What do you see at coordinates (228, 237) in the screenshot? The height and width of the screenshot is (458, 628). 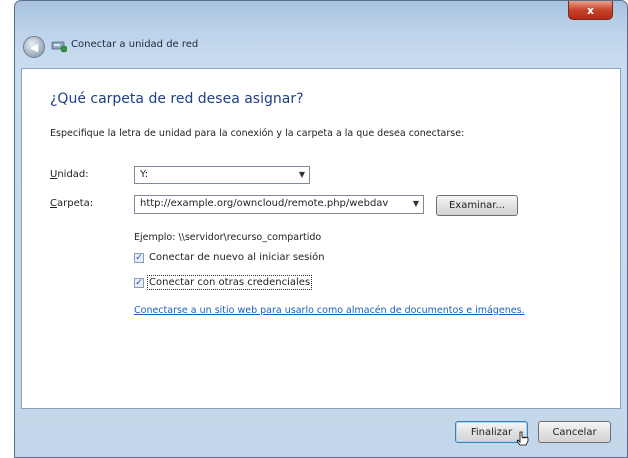 I see `example-path-text: Ejemplo: \\servidor\recurso_compartido` at bounding box center [228, 237].